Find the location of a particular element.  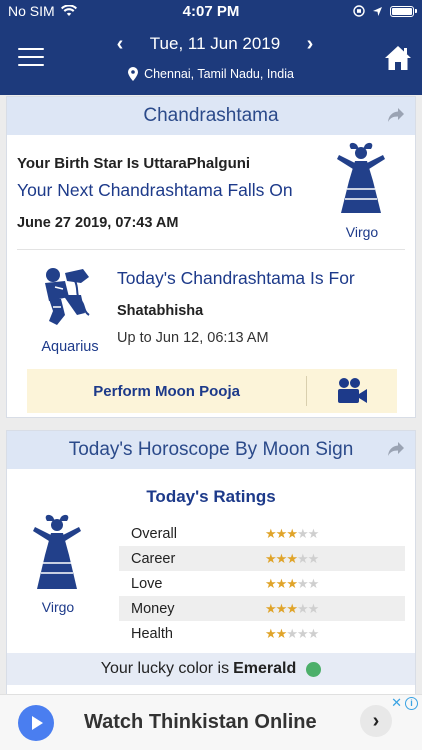

battery-icon is located at coordinates (403, 11).